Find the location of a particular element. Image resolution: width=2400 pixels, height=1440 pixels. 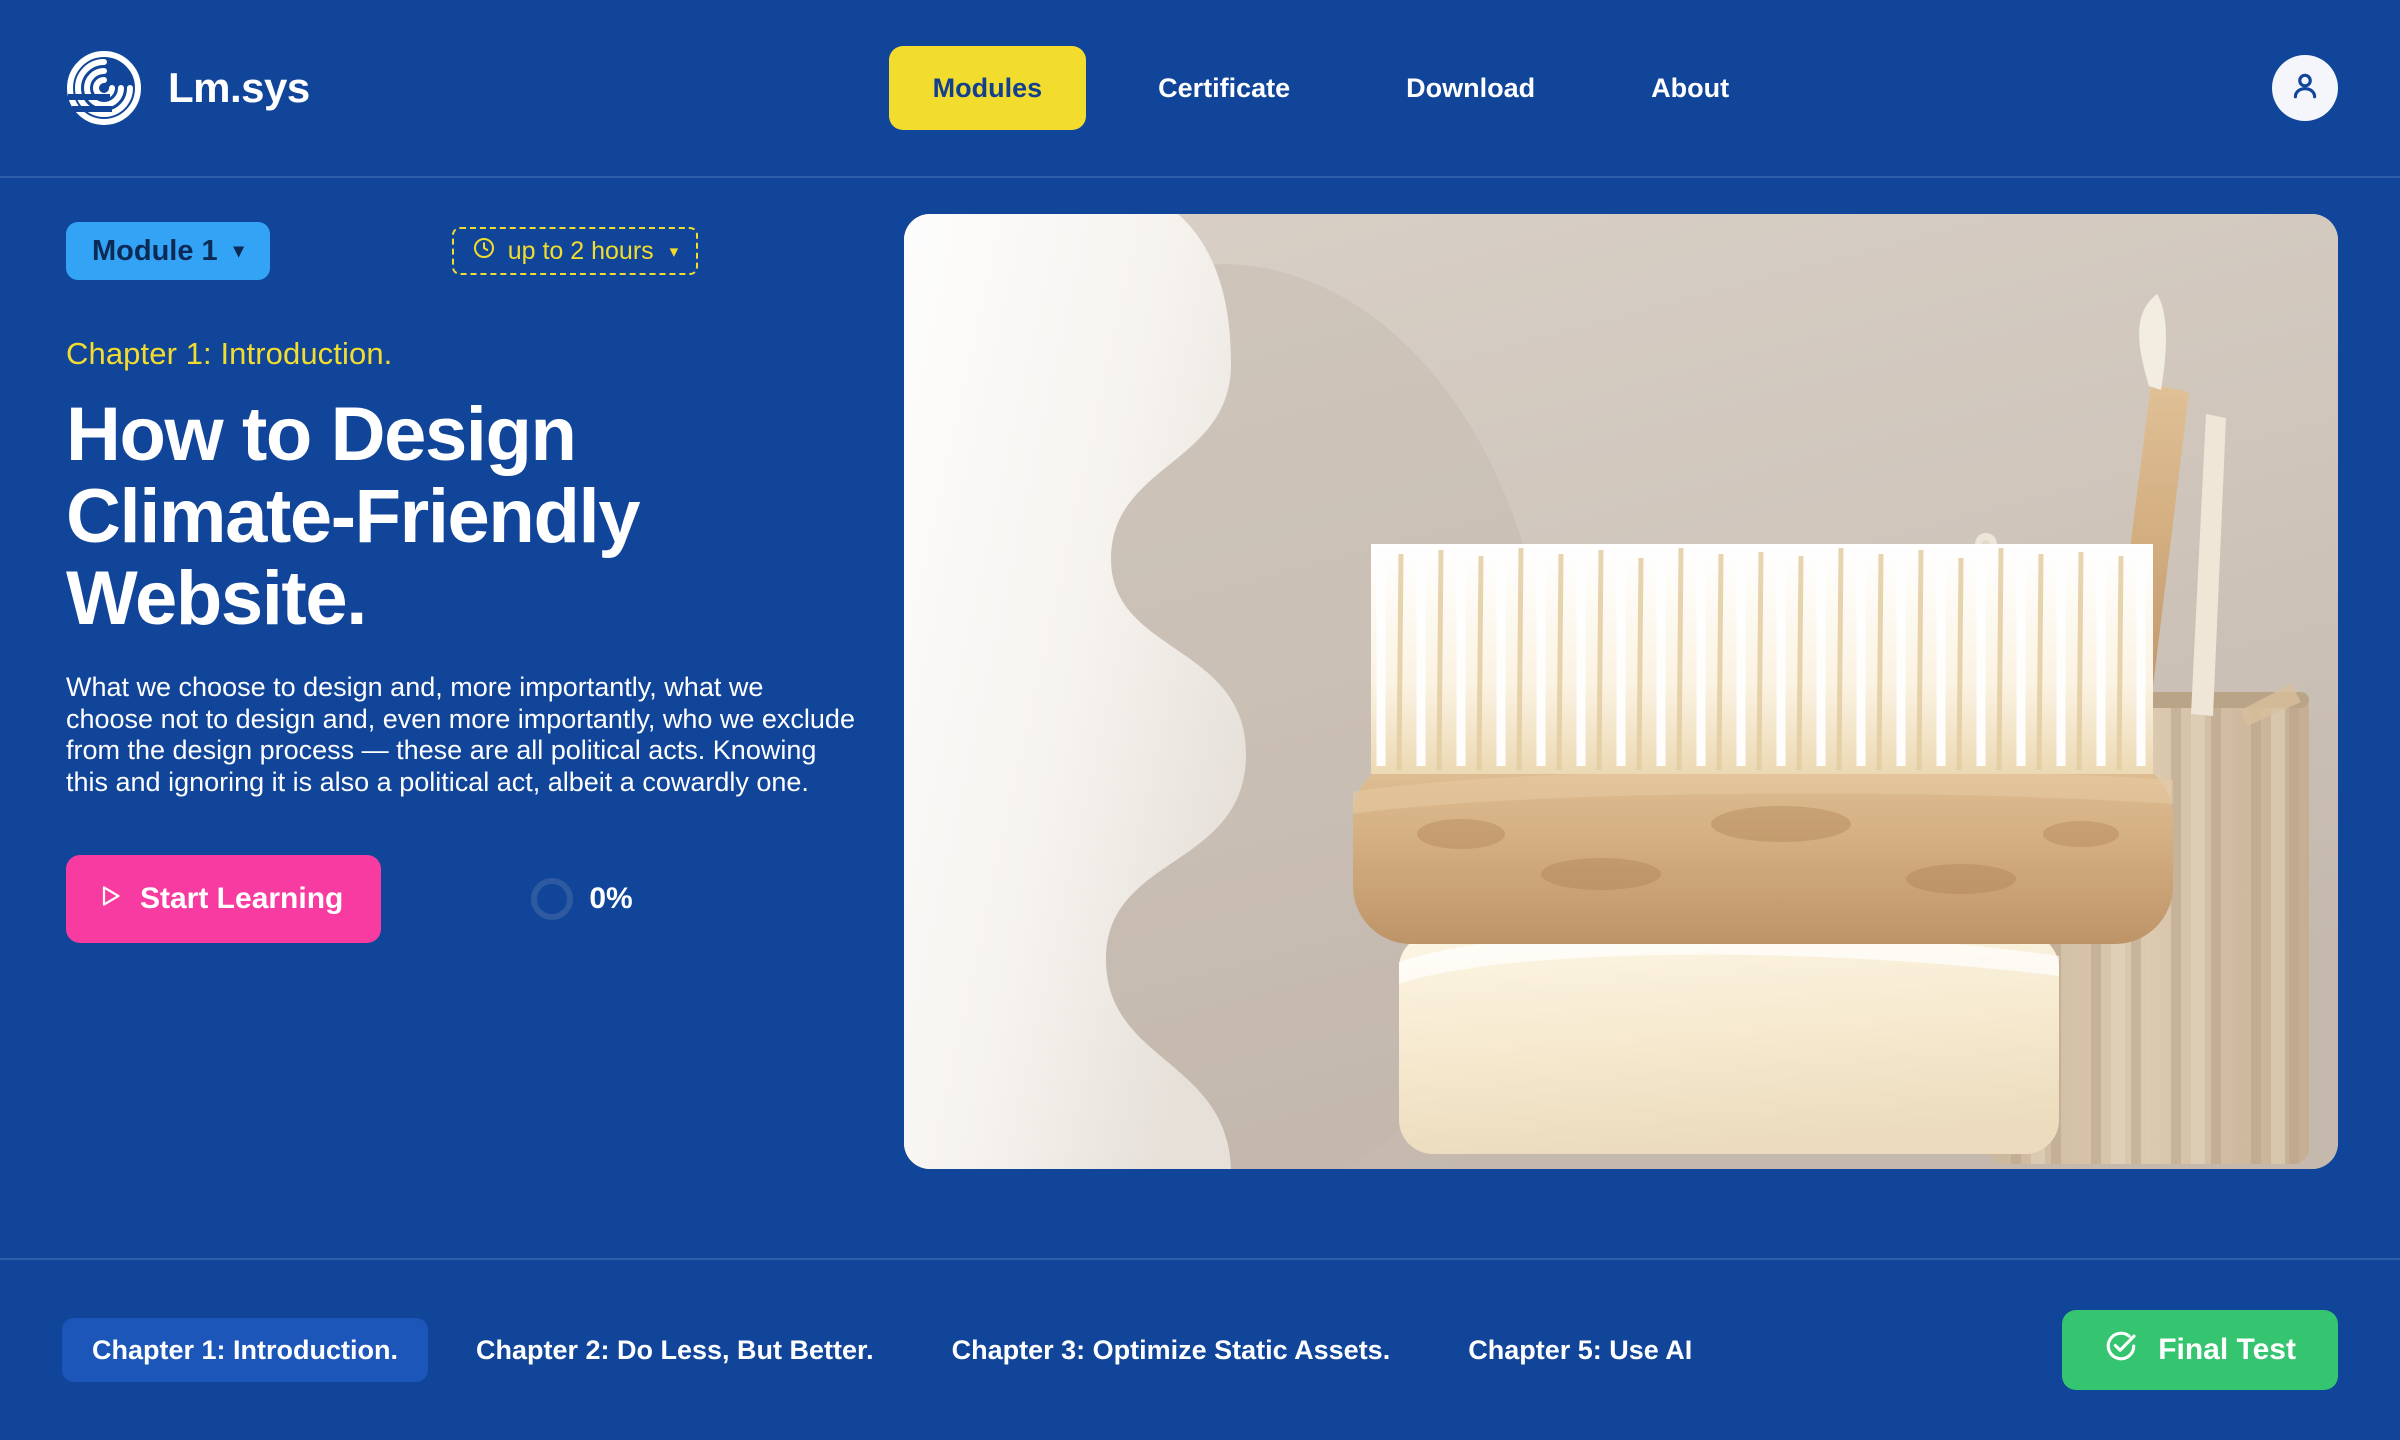

duration-selector: up to 2 hours ▾ is located at coordinates (575, 251).